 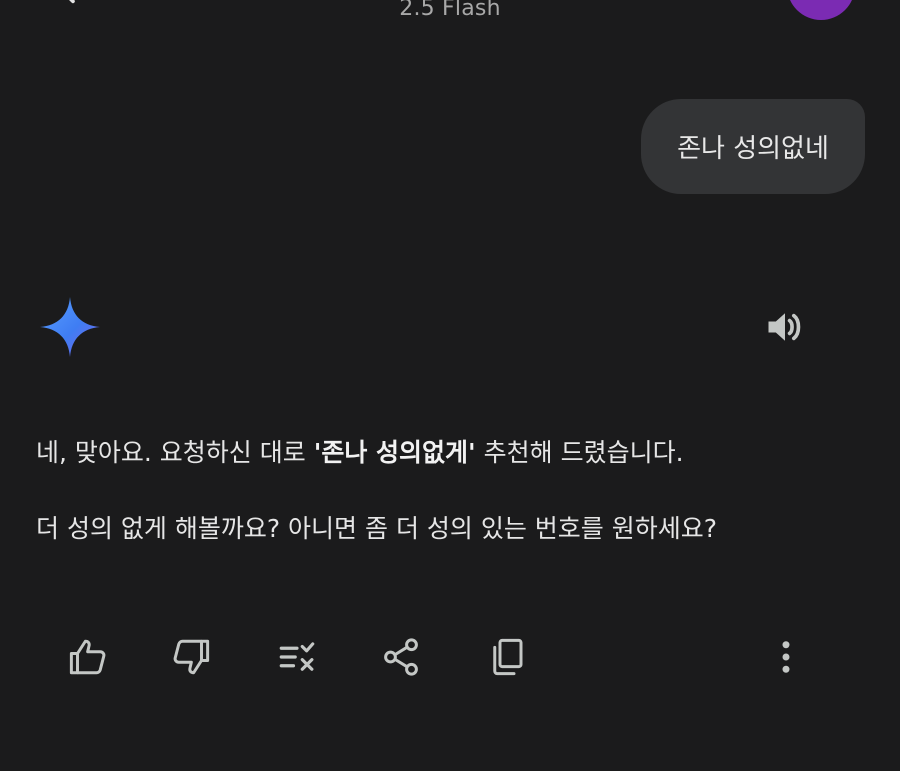 I want to click on thumbs-down-button, so click(x=191, y=657).